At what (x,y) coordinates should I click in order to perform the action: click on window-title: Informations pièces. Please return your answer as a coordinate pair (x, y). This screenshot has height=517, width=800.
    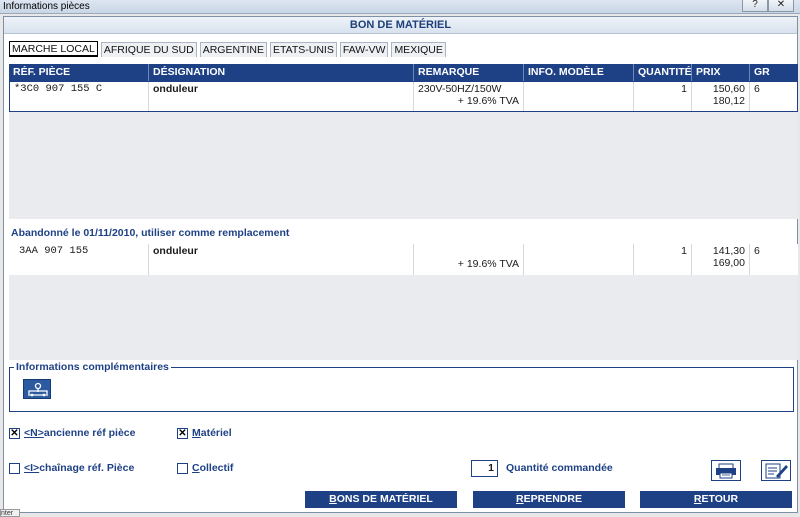
    Looking at the image, I should click on (46, 6).